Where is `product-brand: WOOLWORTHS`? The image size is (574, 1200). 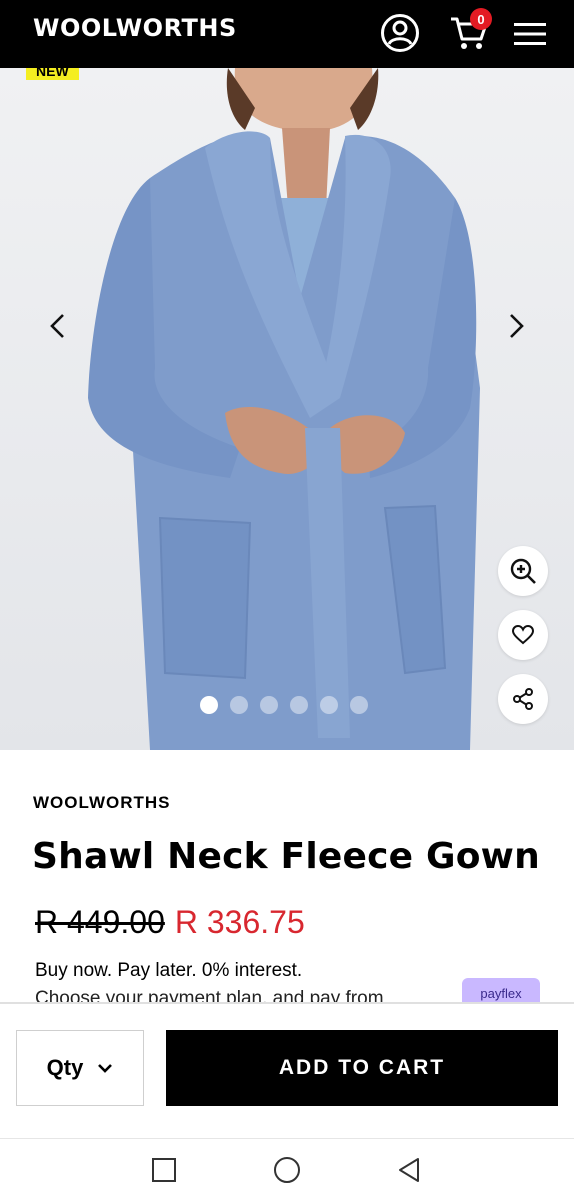
product-brand: WOOLWORTHS is located at coordinates (101, 803).